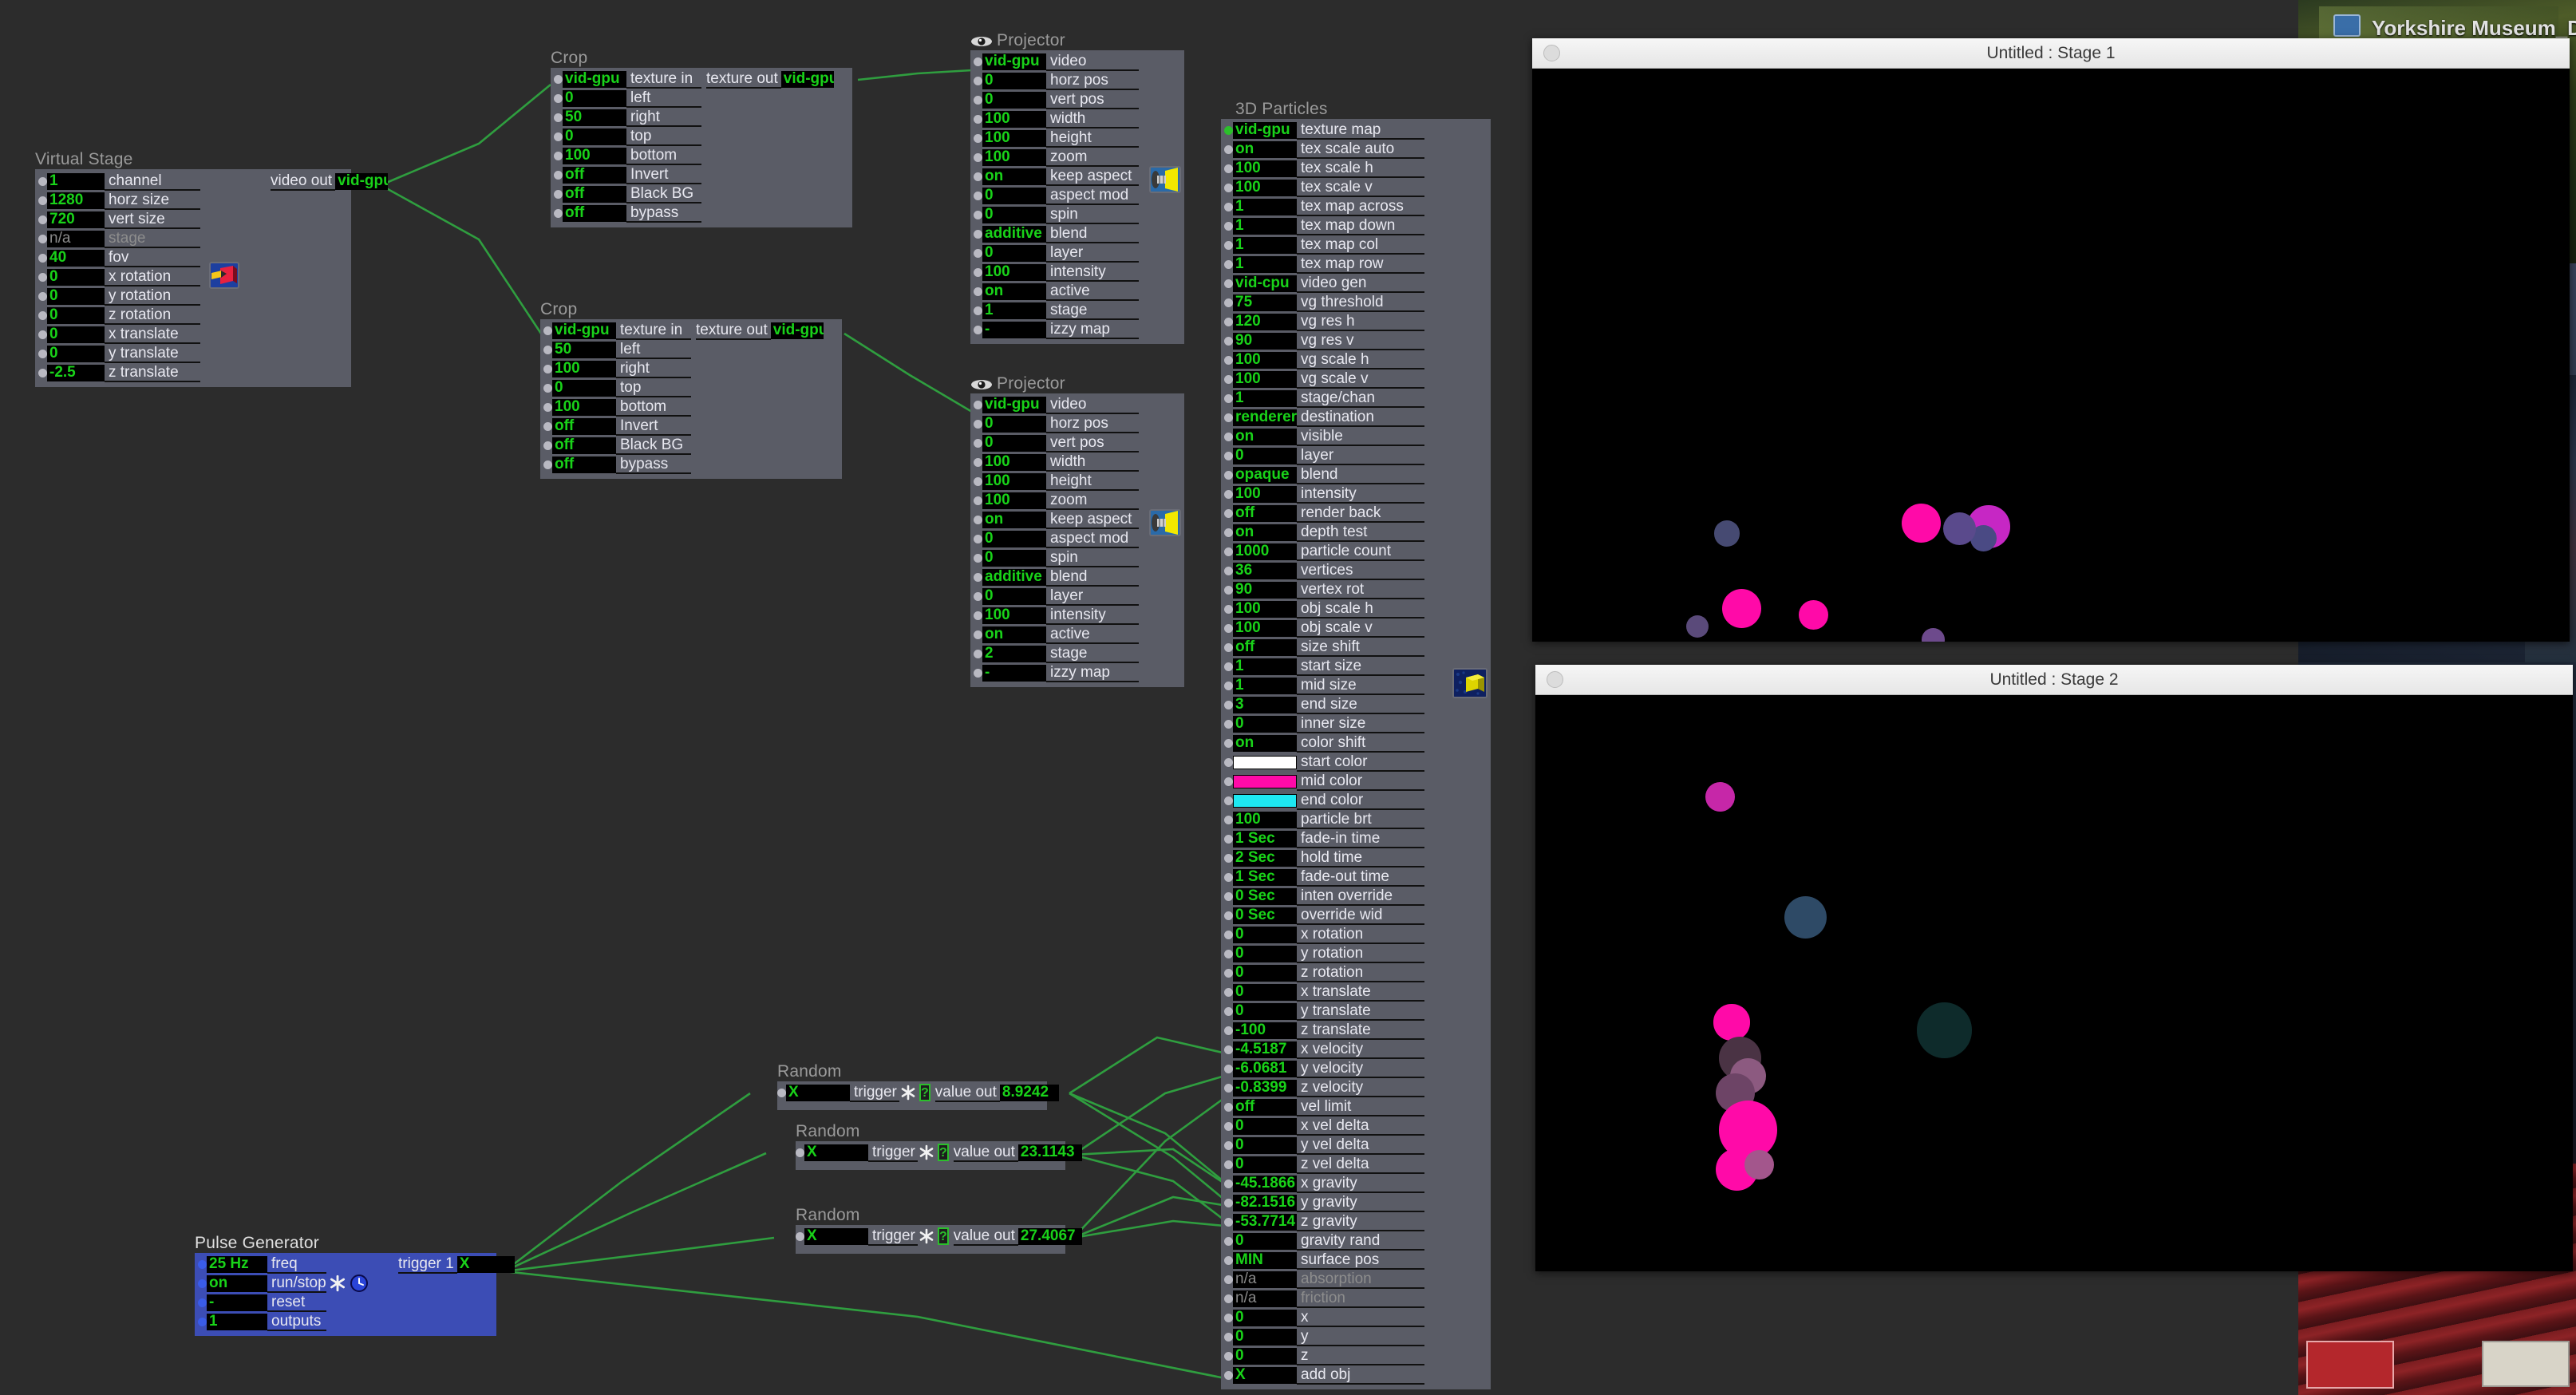  What do you see at coordinates (1356, 245) in the screenshot?
I see `table-row: 1 tex map col` at bounding box center [1356, 245].